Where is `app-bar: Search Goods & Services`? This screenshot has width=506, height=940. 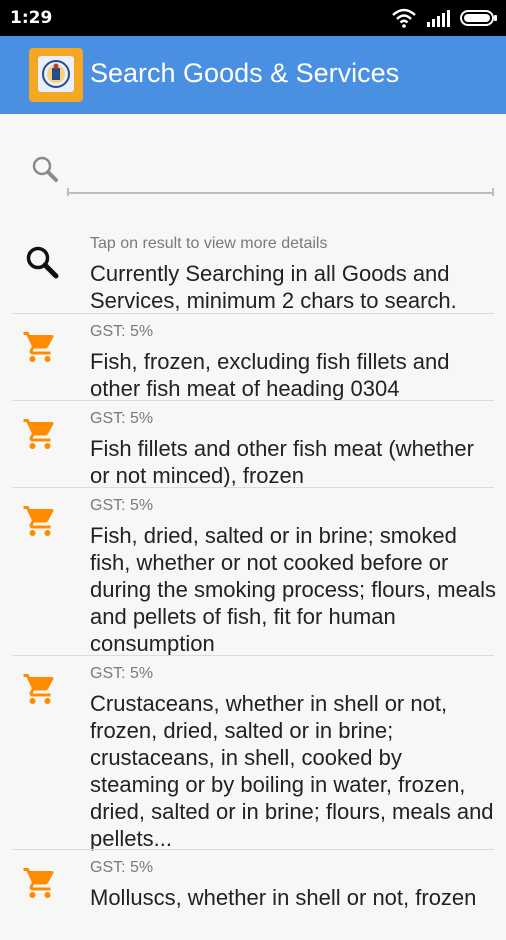 app-bar: Search Goods & Services is located at coordinates (253, 75).